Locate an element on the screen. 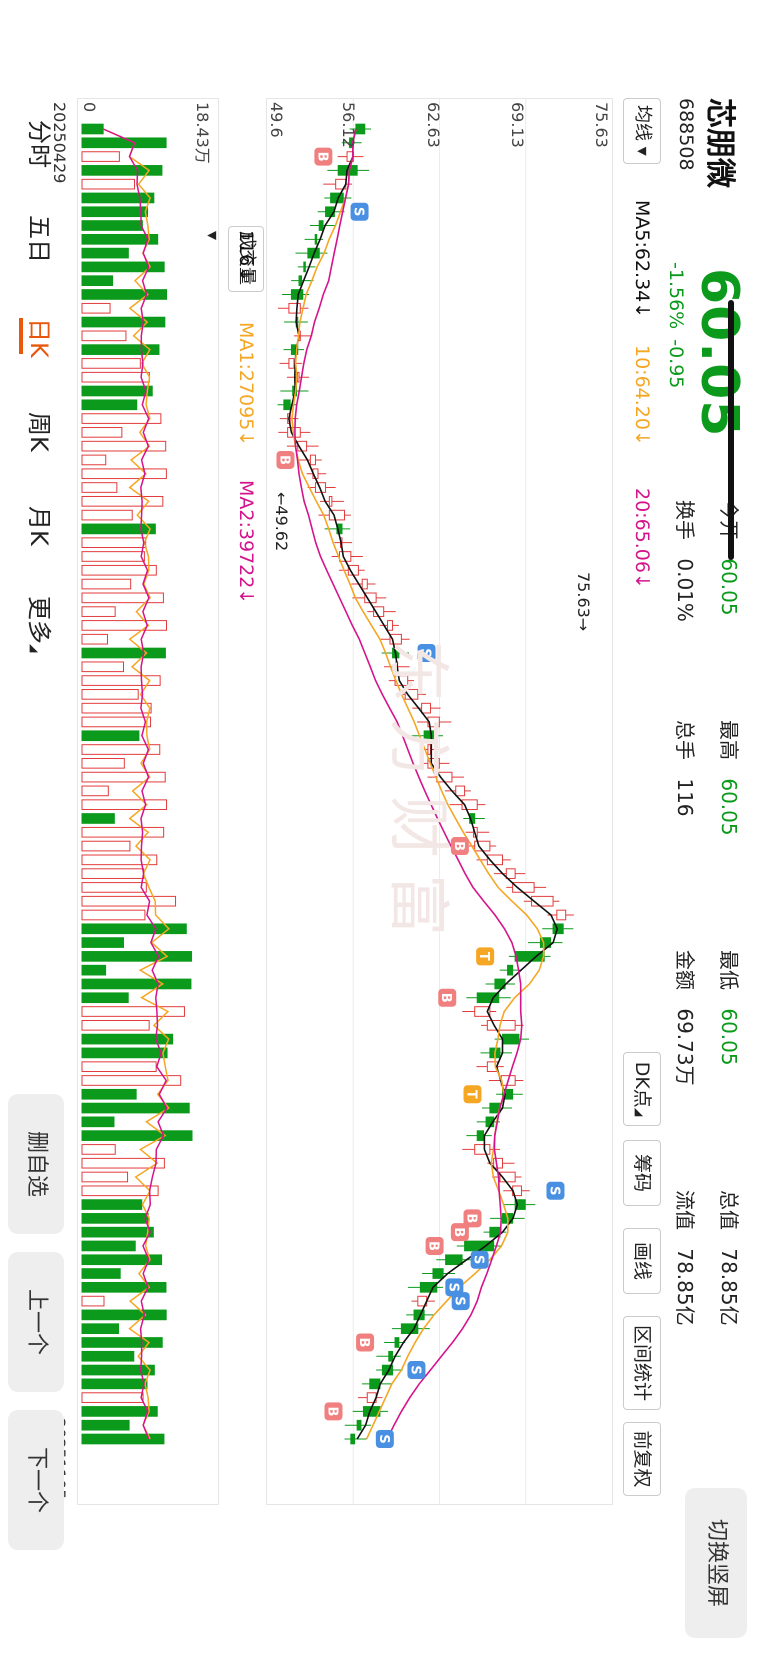 The height and width of the screenshot is (1665, 769). next-stock-button: 下一个 is located at coordinates (36, 1480).